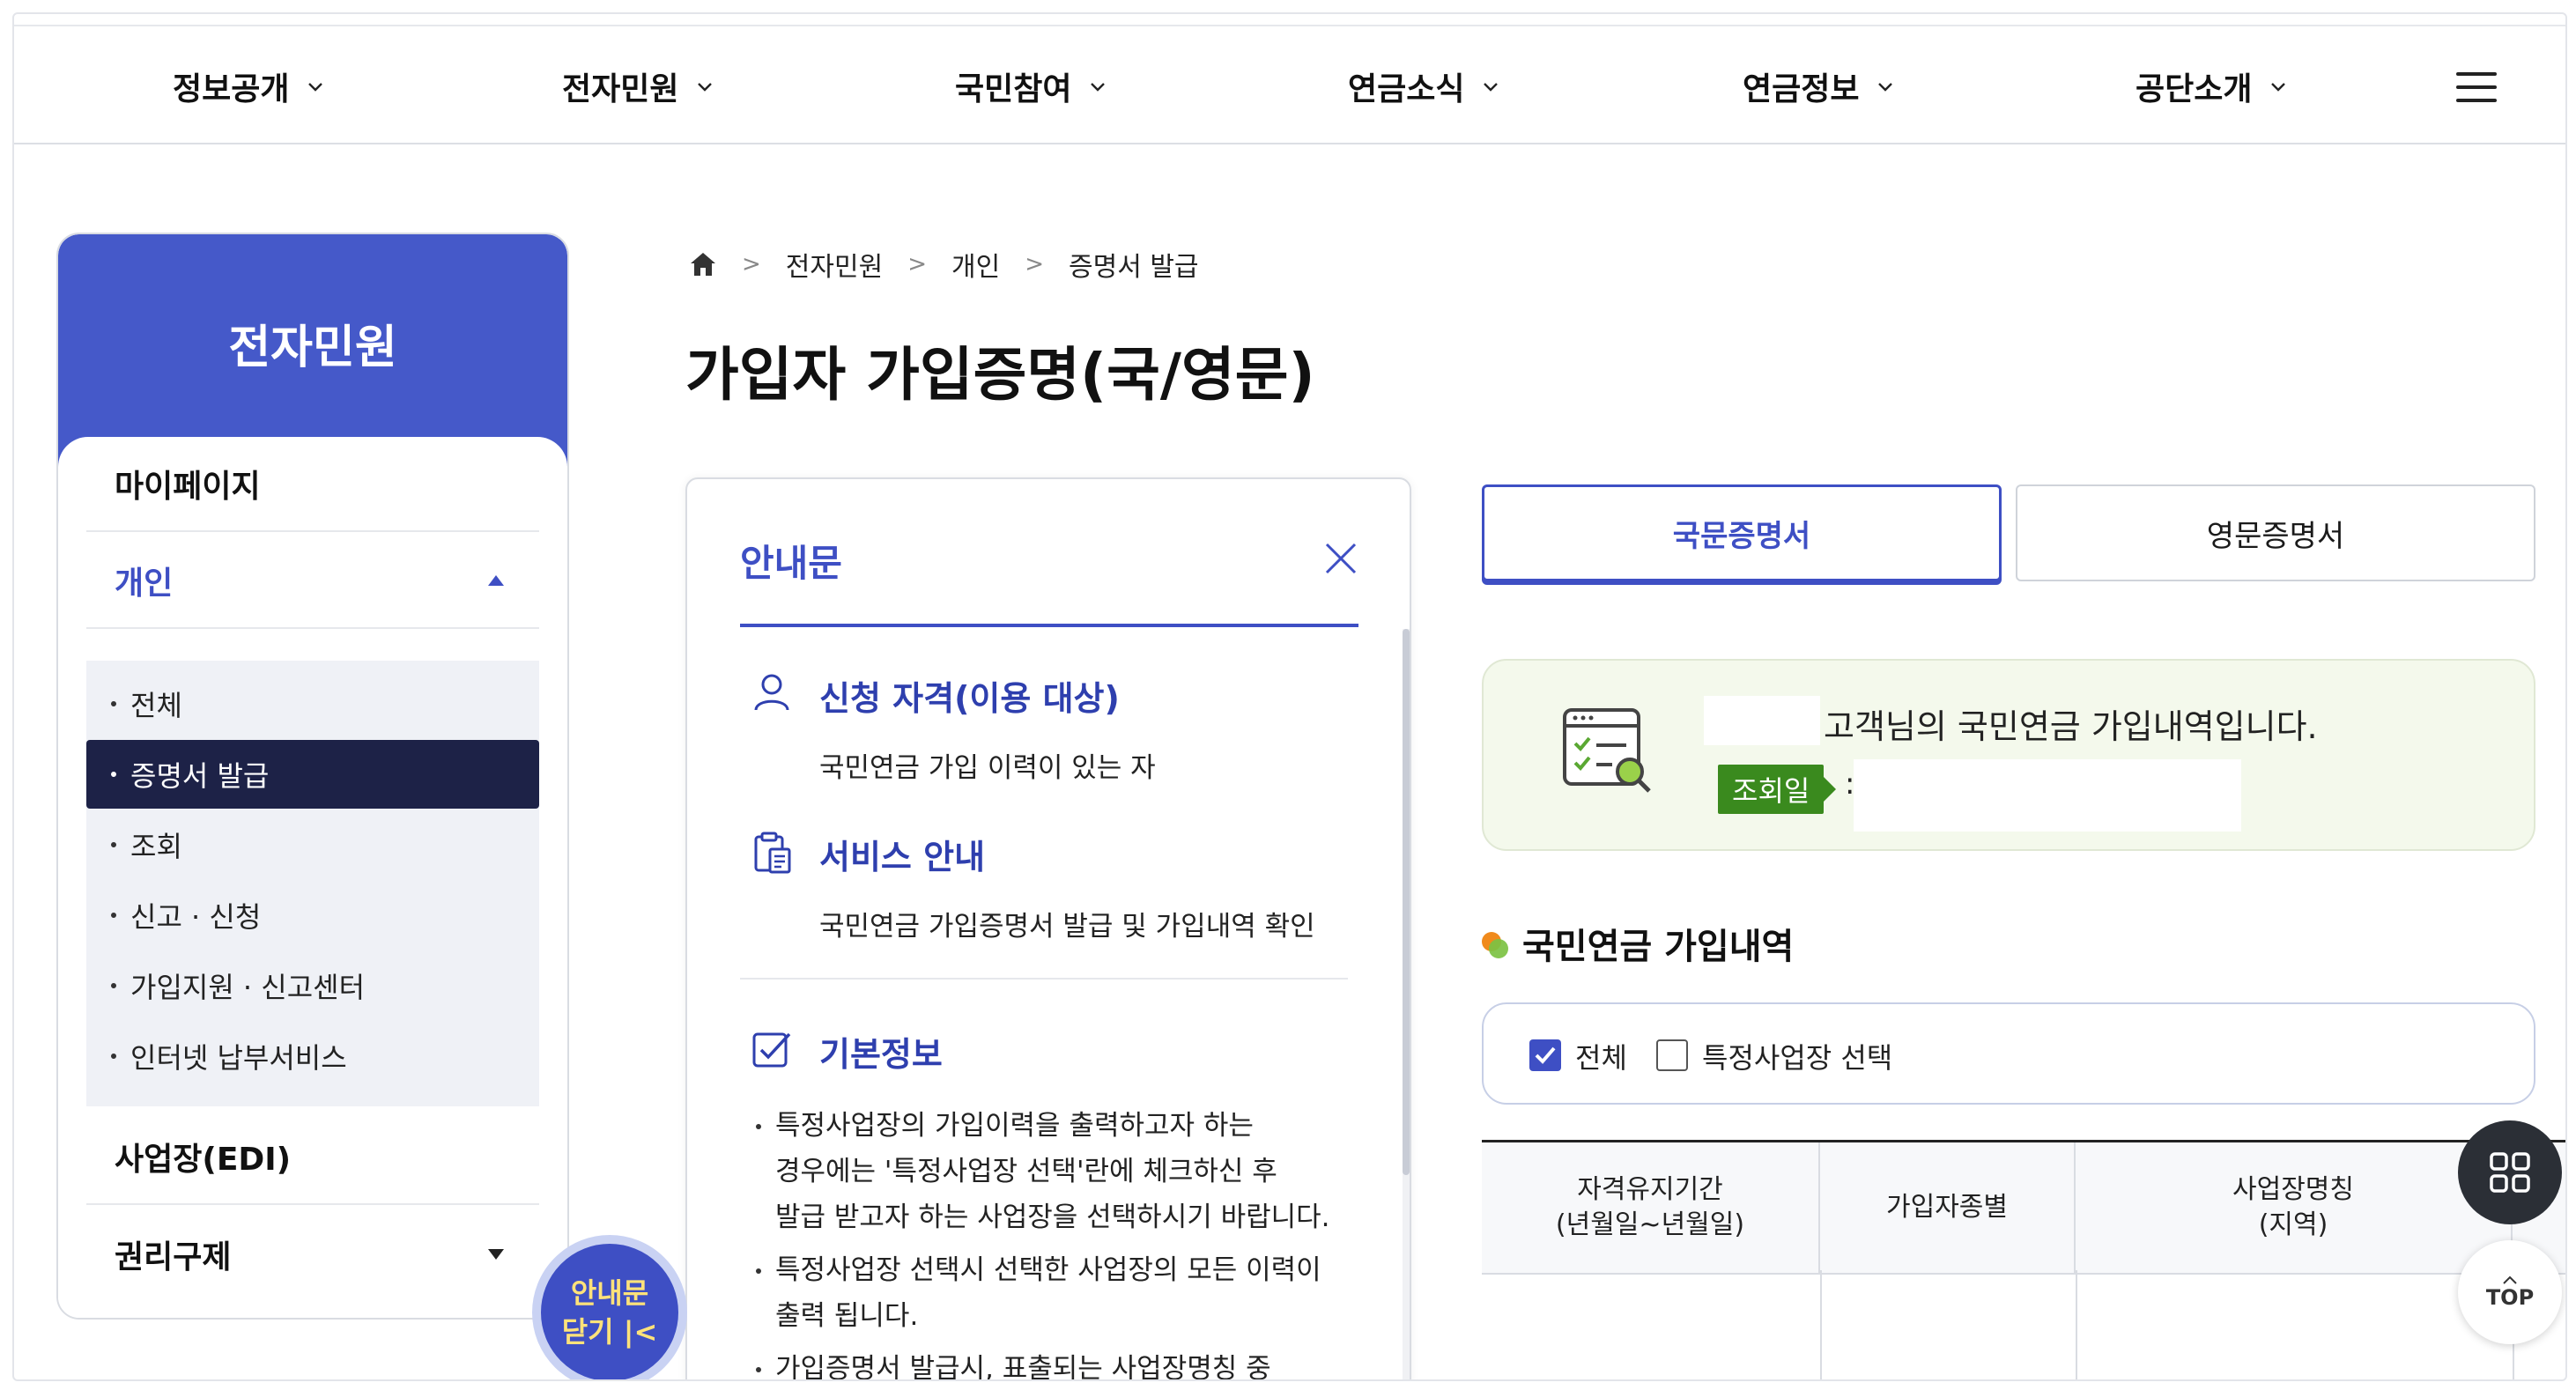 The height and width of the screenshot is (1390, 2576). What do you see at coordinates (1060, 1293) in the screenshot?
I see `guide-bullet: 특정사업장 선택시 선택한 사업장의 모든 이력이 출력 됩니다.` at bounding box center [1060, 1293].